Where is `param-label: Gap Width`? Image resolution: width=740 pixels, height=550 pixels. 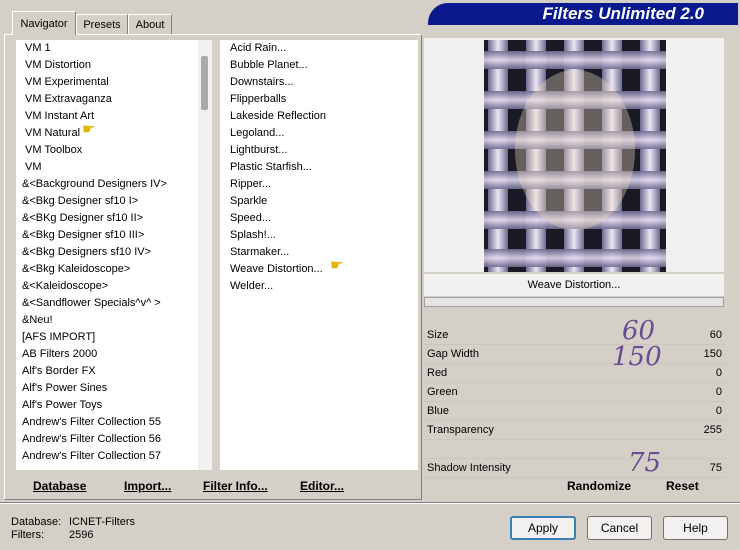
param-label: Gap Width is located at coordinates (453, 354).